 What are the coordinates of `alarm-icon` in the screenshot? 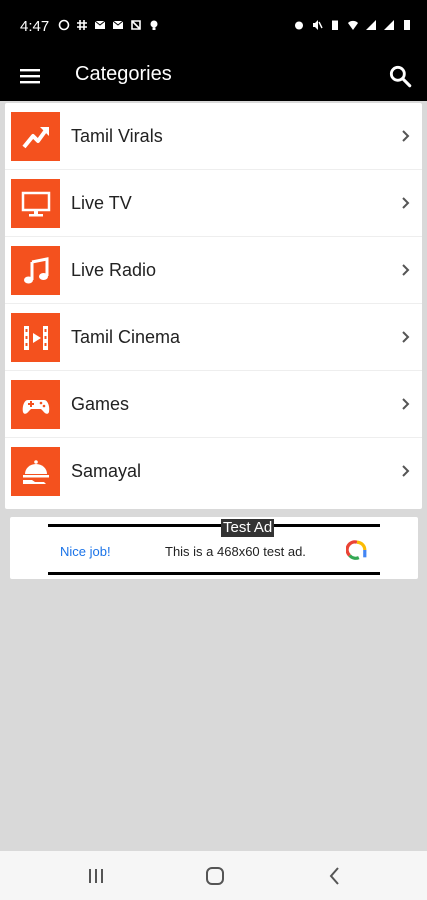 It's located at (299, 25).